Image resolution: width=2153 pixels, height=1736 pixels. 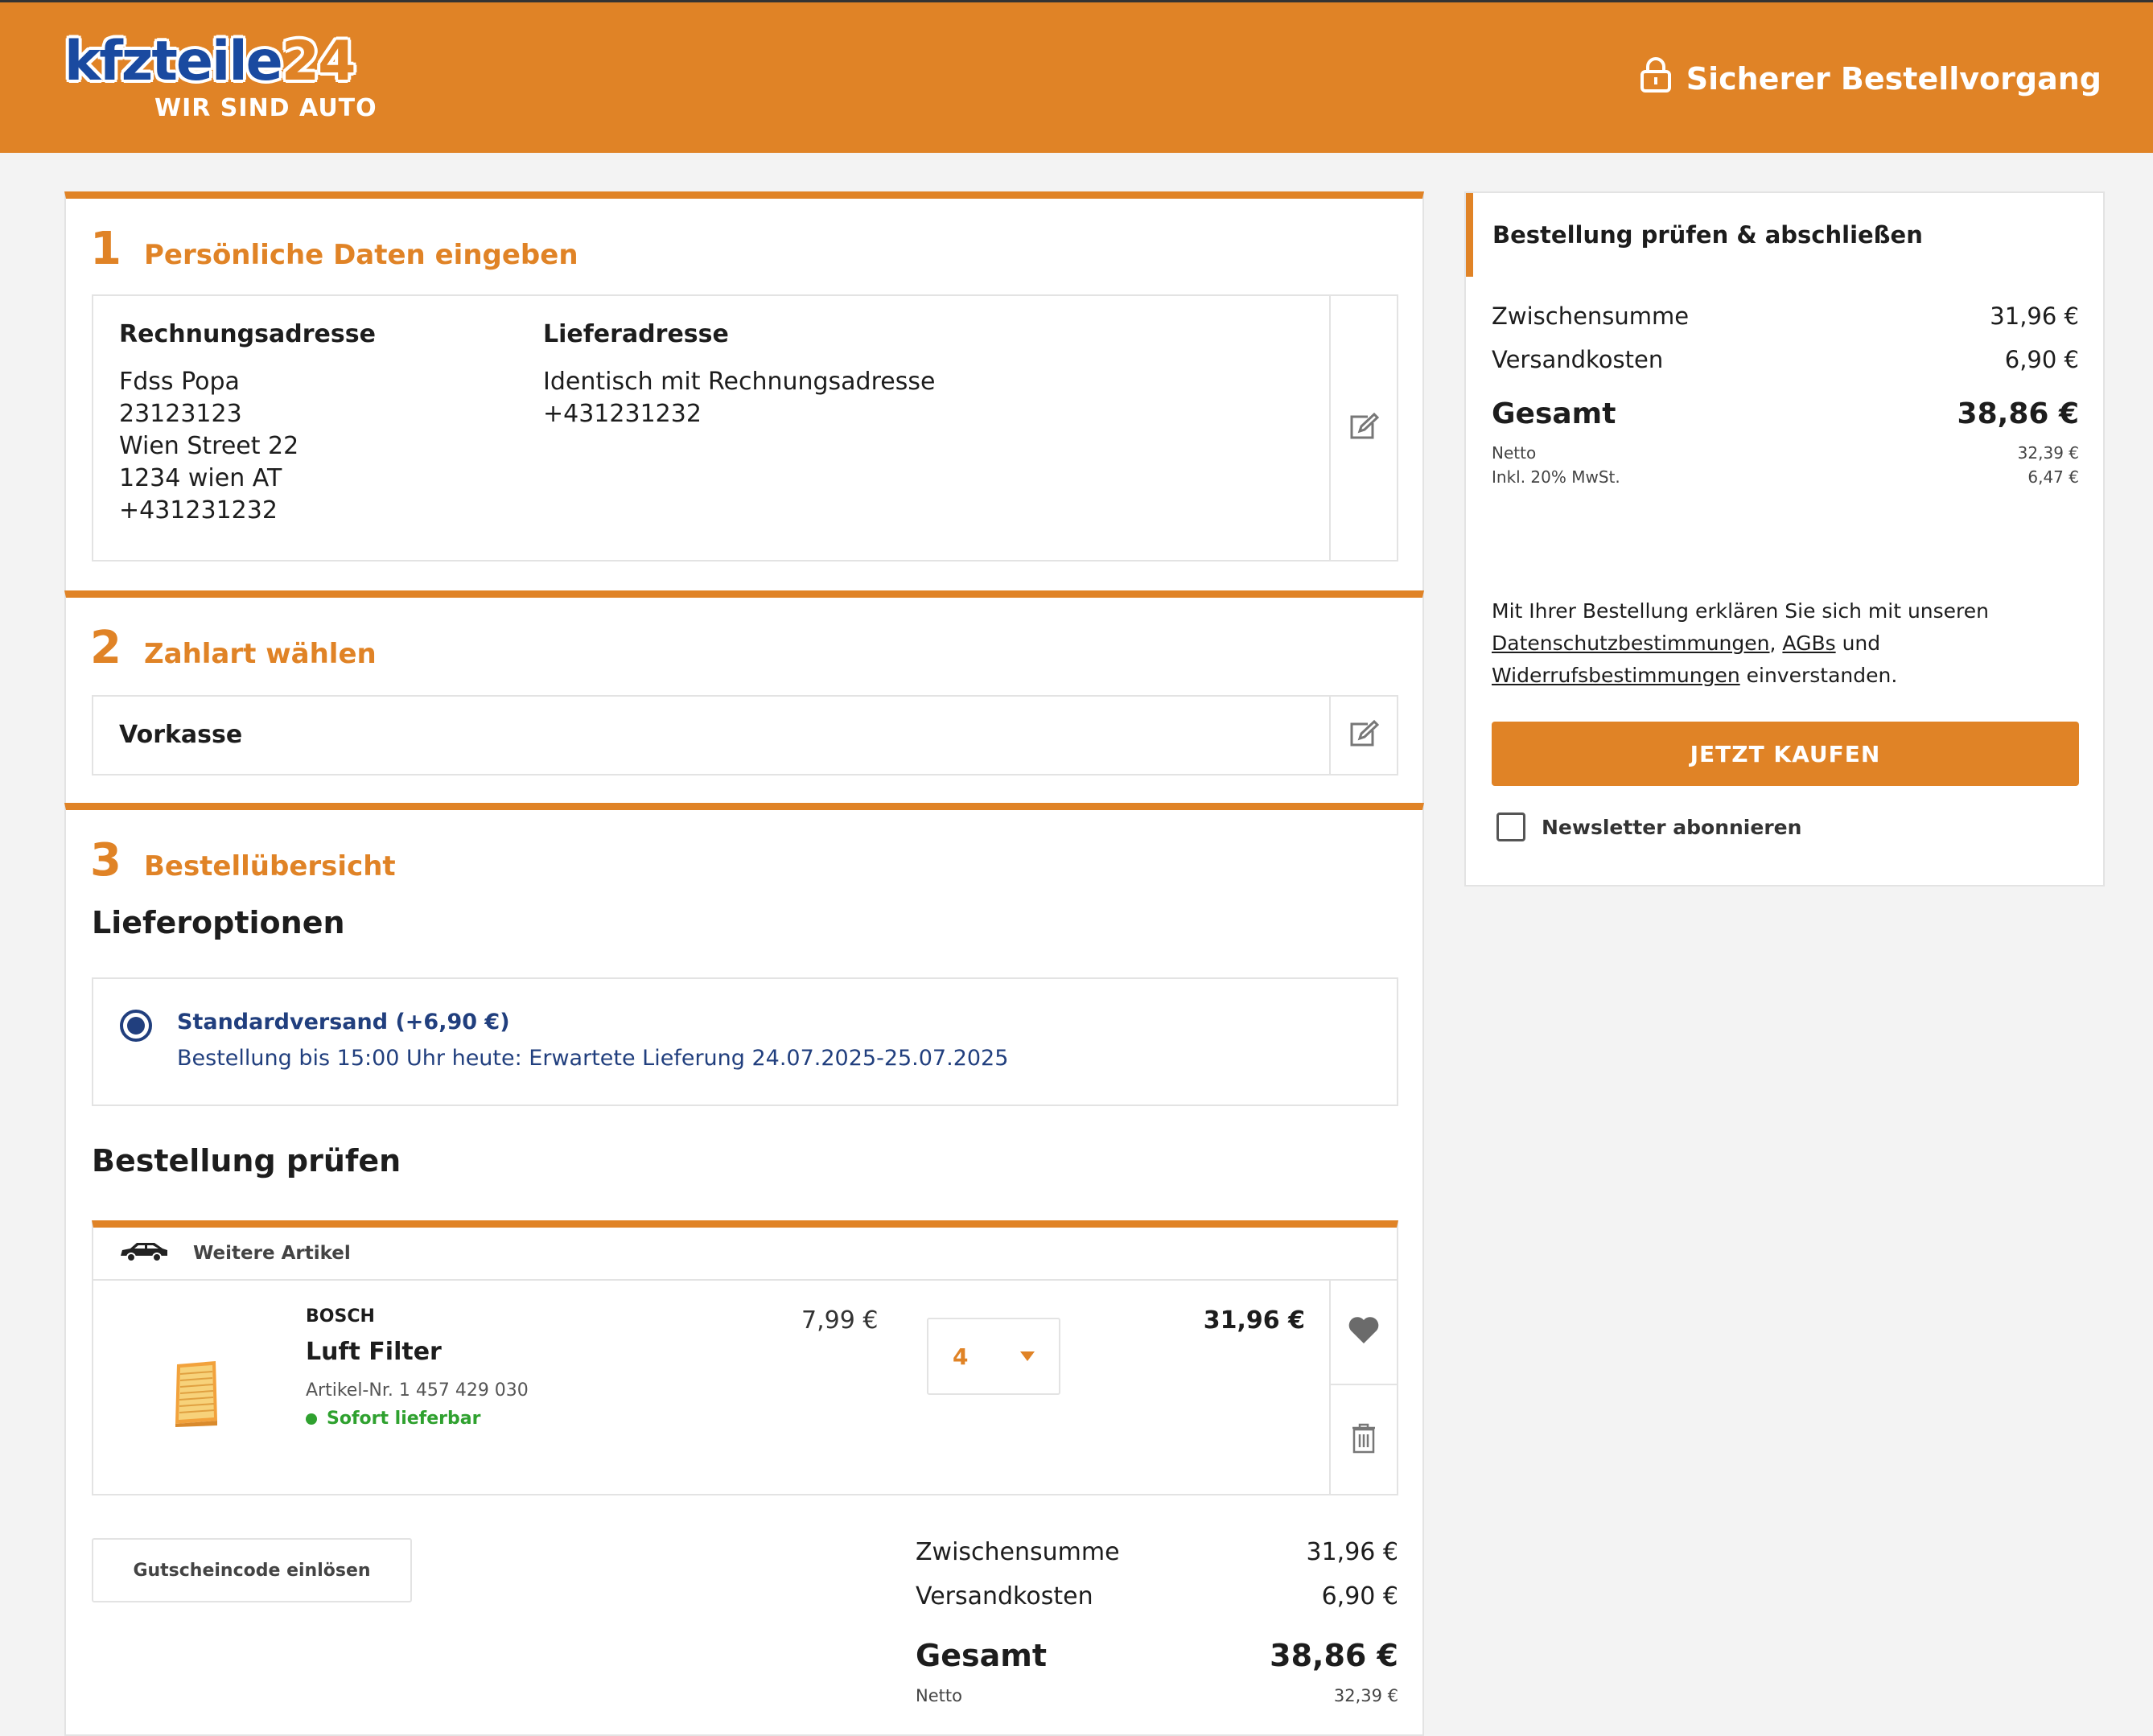 What do you see at coordinates (1861, 643) in the screenshot?
I see `legal-and: und` at bounding box center [1861, 643].